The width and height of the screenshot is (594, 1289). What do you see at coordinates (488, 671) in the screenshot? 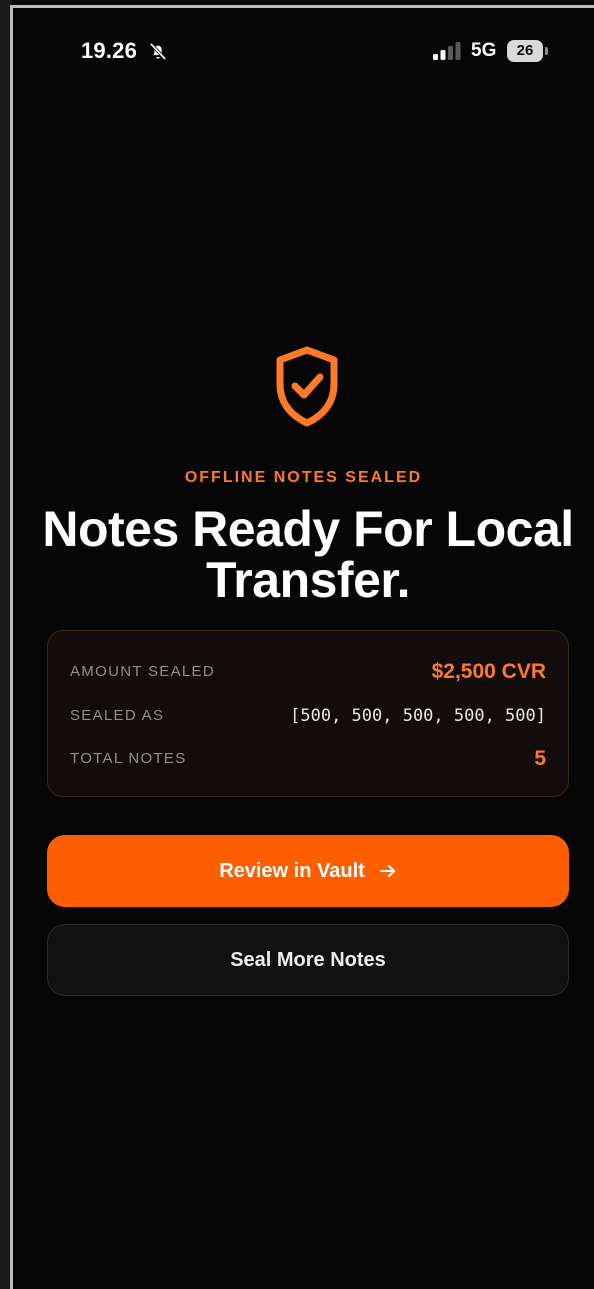
I see `amount-value: $2,500 CVR` at bounding box center [488, 671].